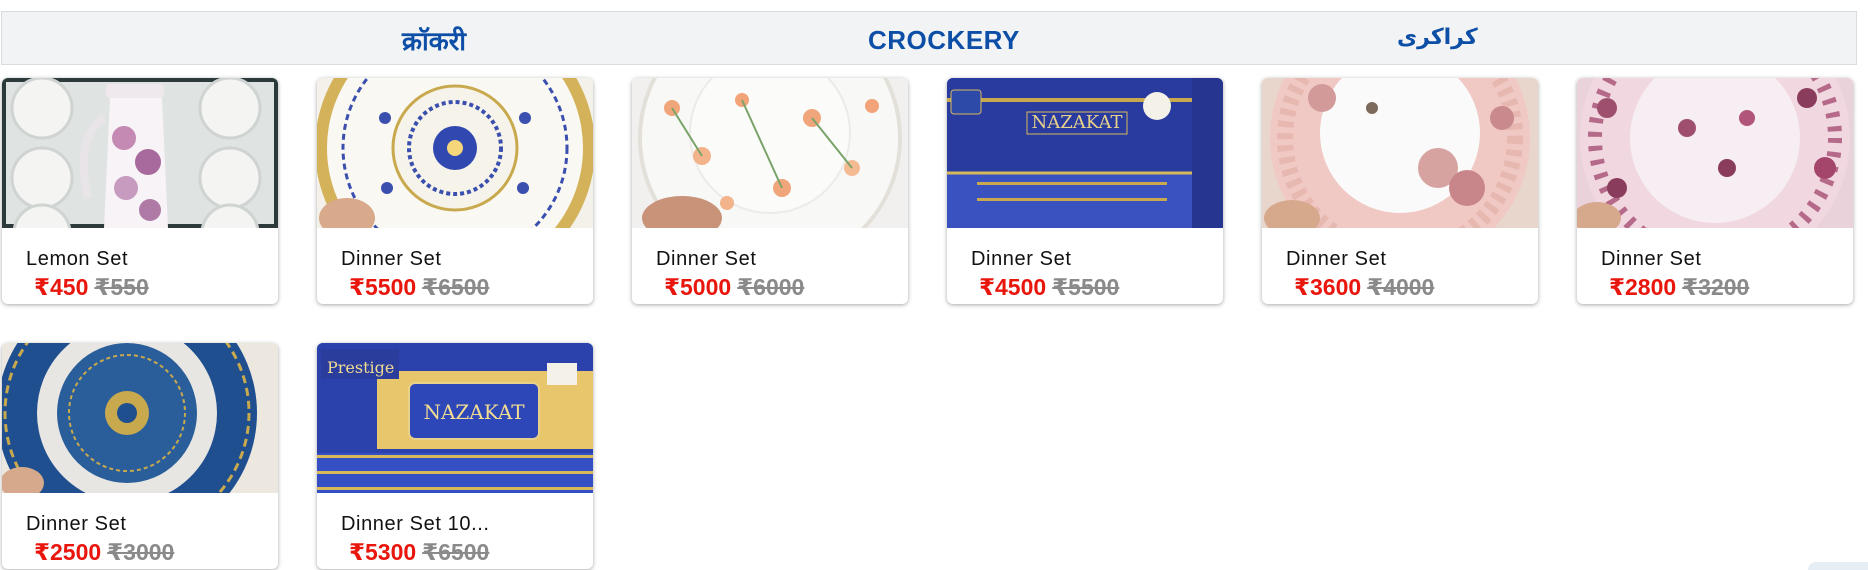  Describe the element at coordinates (1086, 287) in the screenshot. I see `product-mrp: ₹5500` at that location.